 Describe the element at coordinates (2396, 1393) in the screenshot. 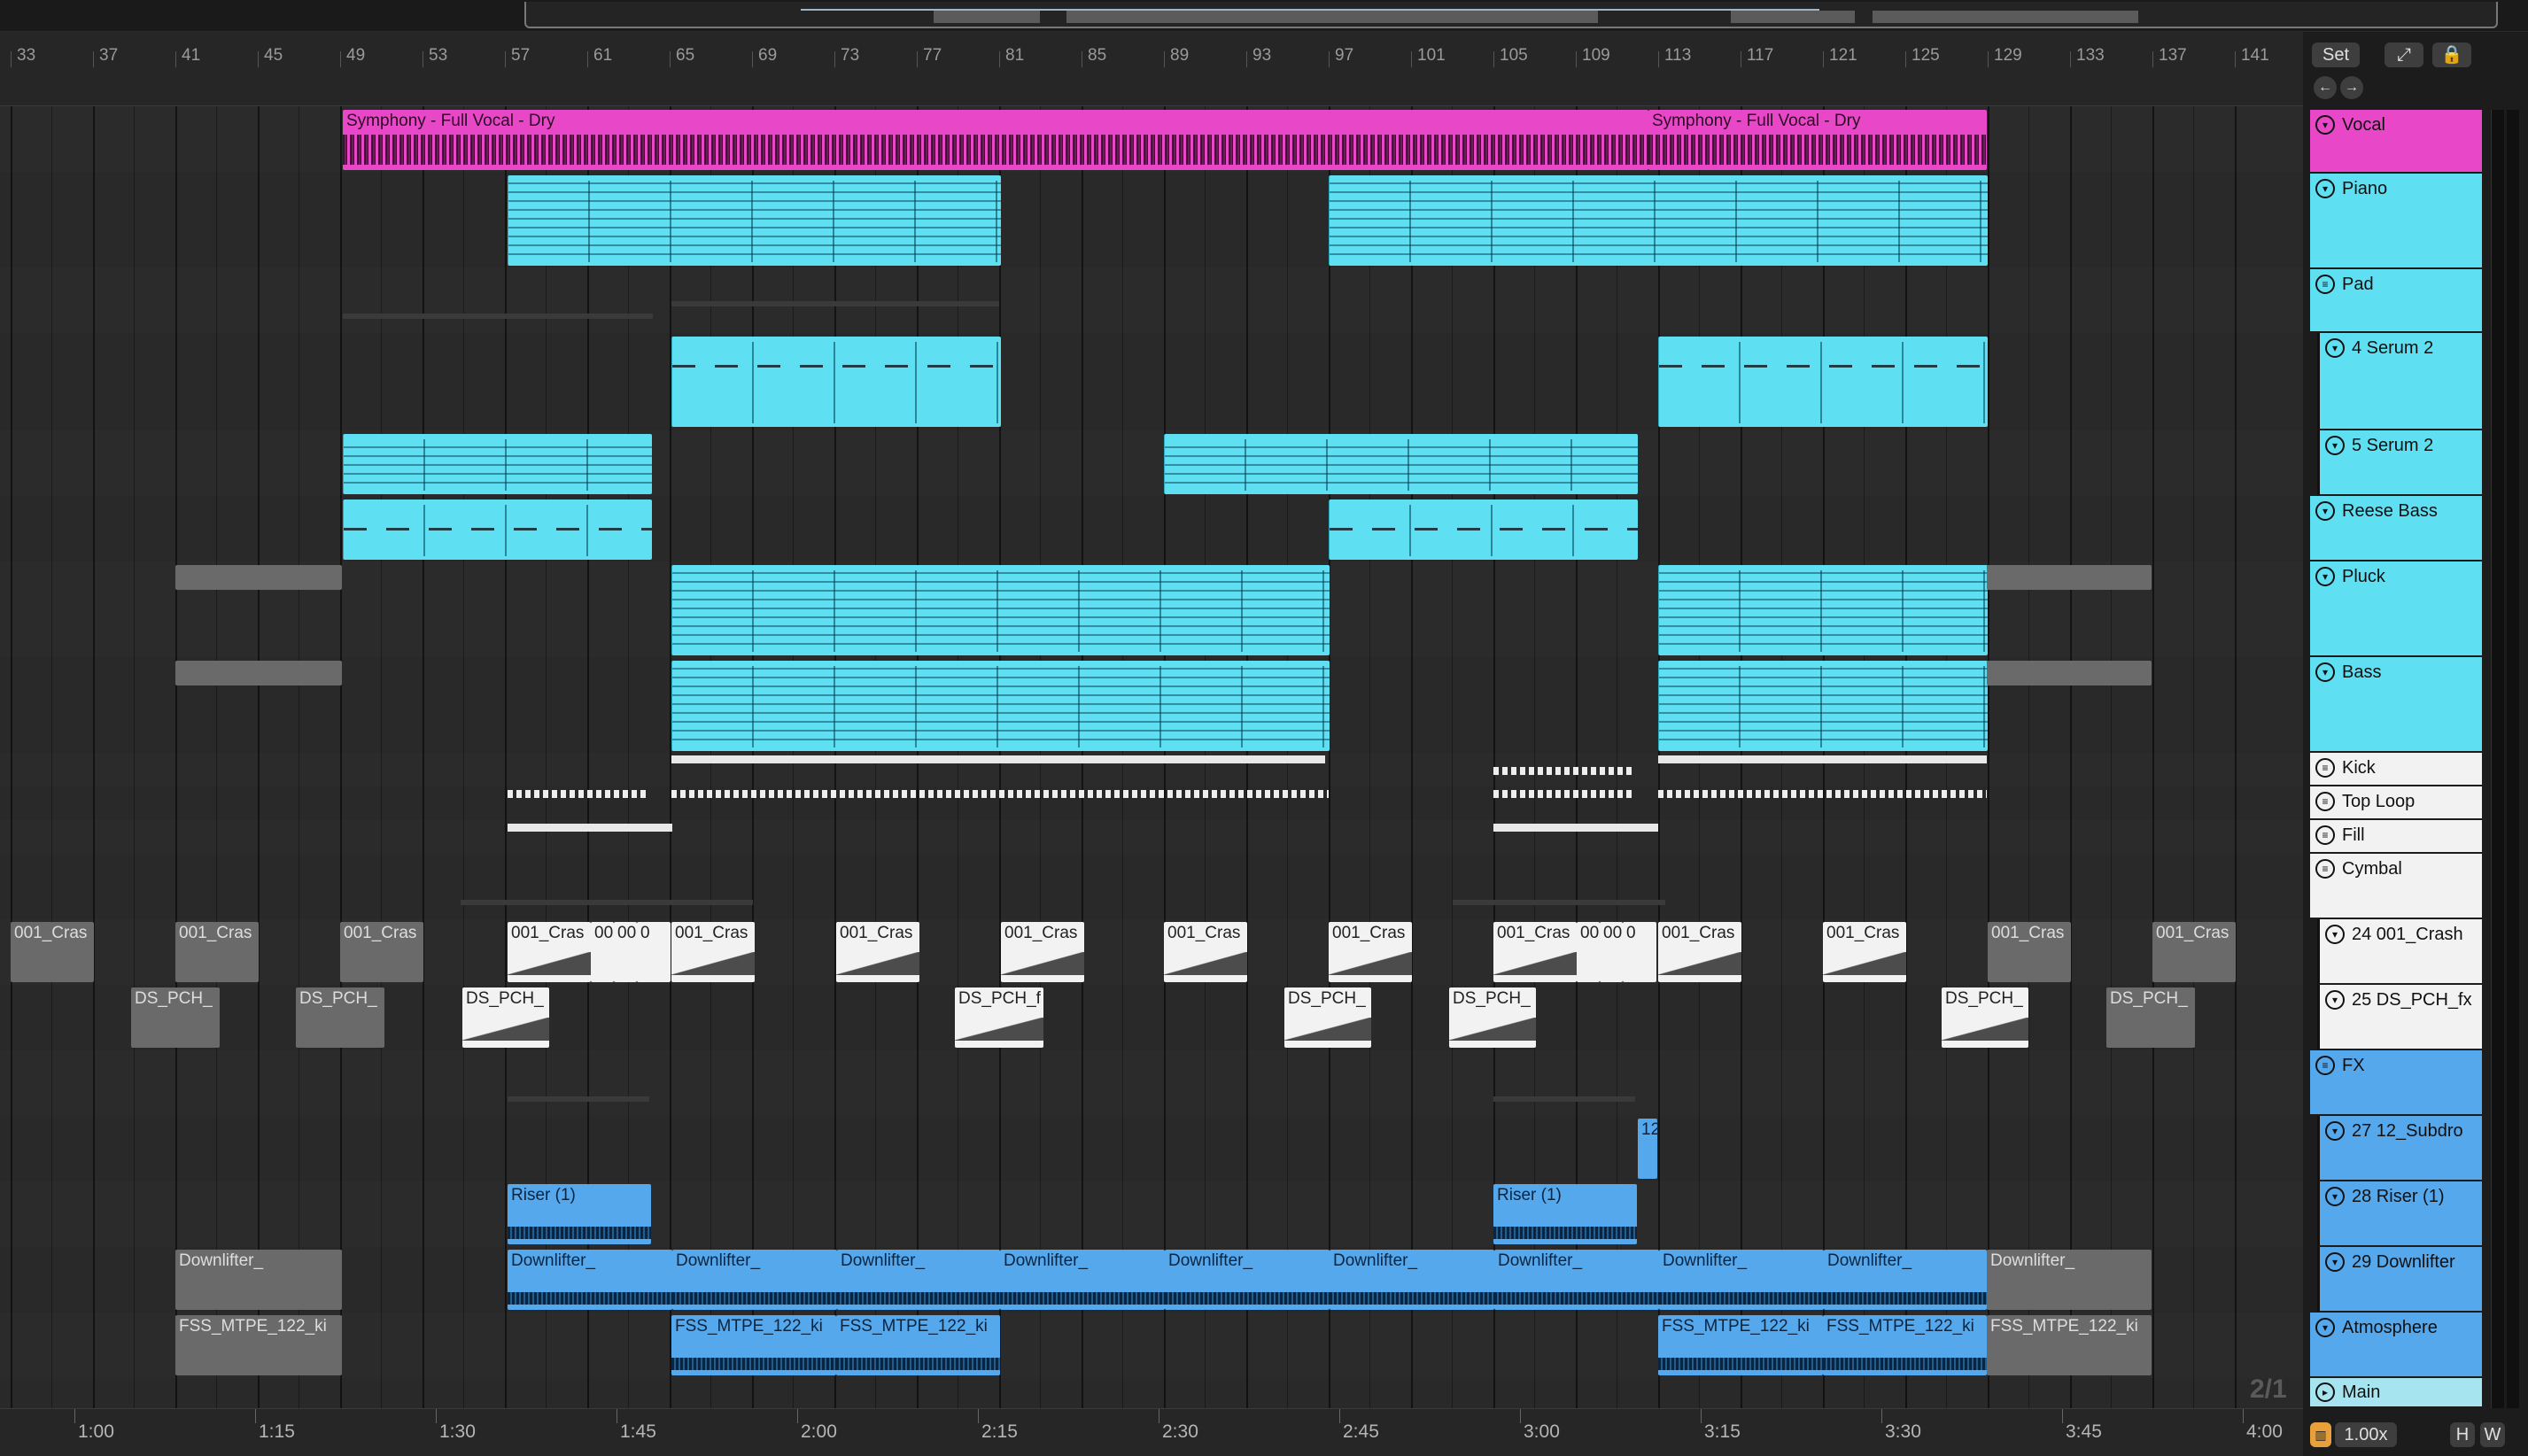

I see `track-header-main: ▸ Main` at that location.